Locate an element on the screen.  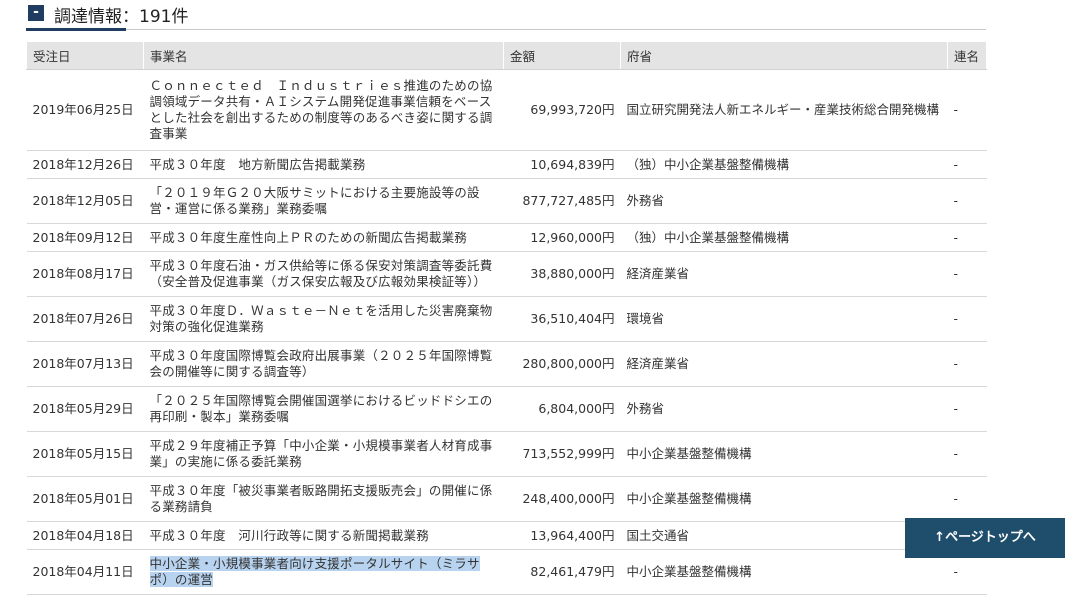
cell-ministry: 国立研究開発法人新エネルギー・産業技術総合開発機構 is located at coordinates (784, 110).